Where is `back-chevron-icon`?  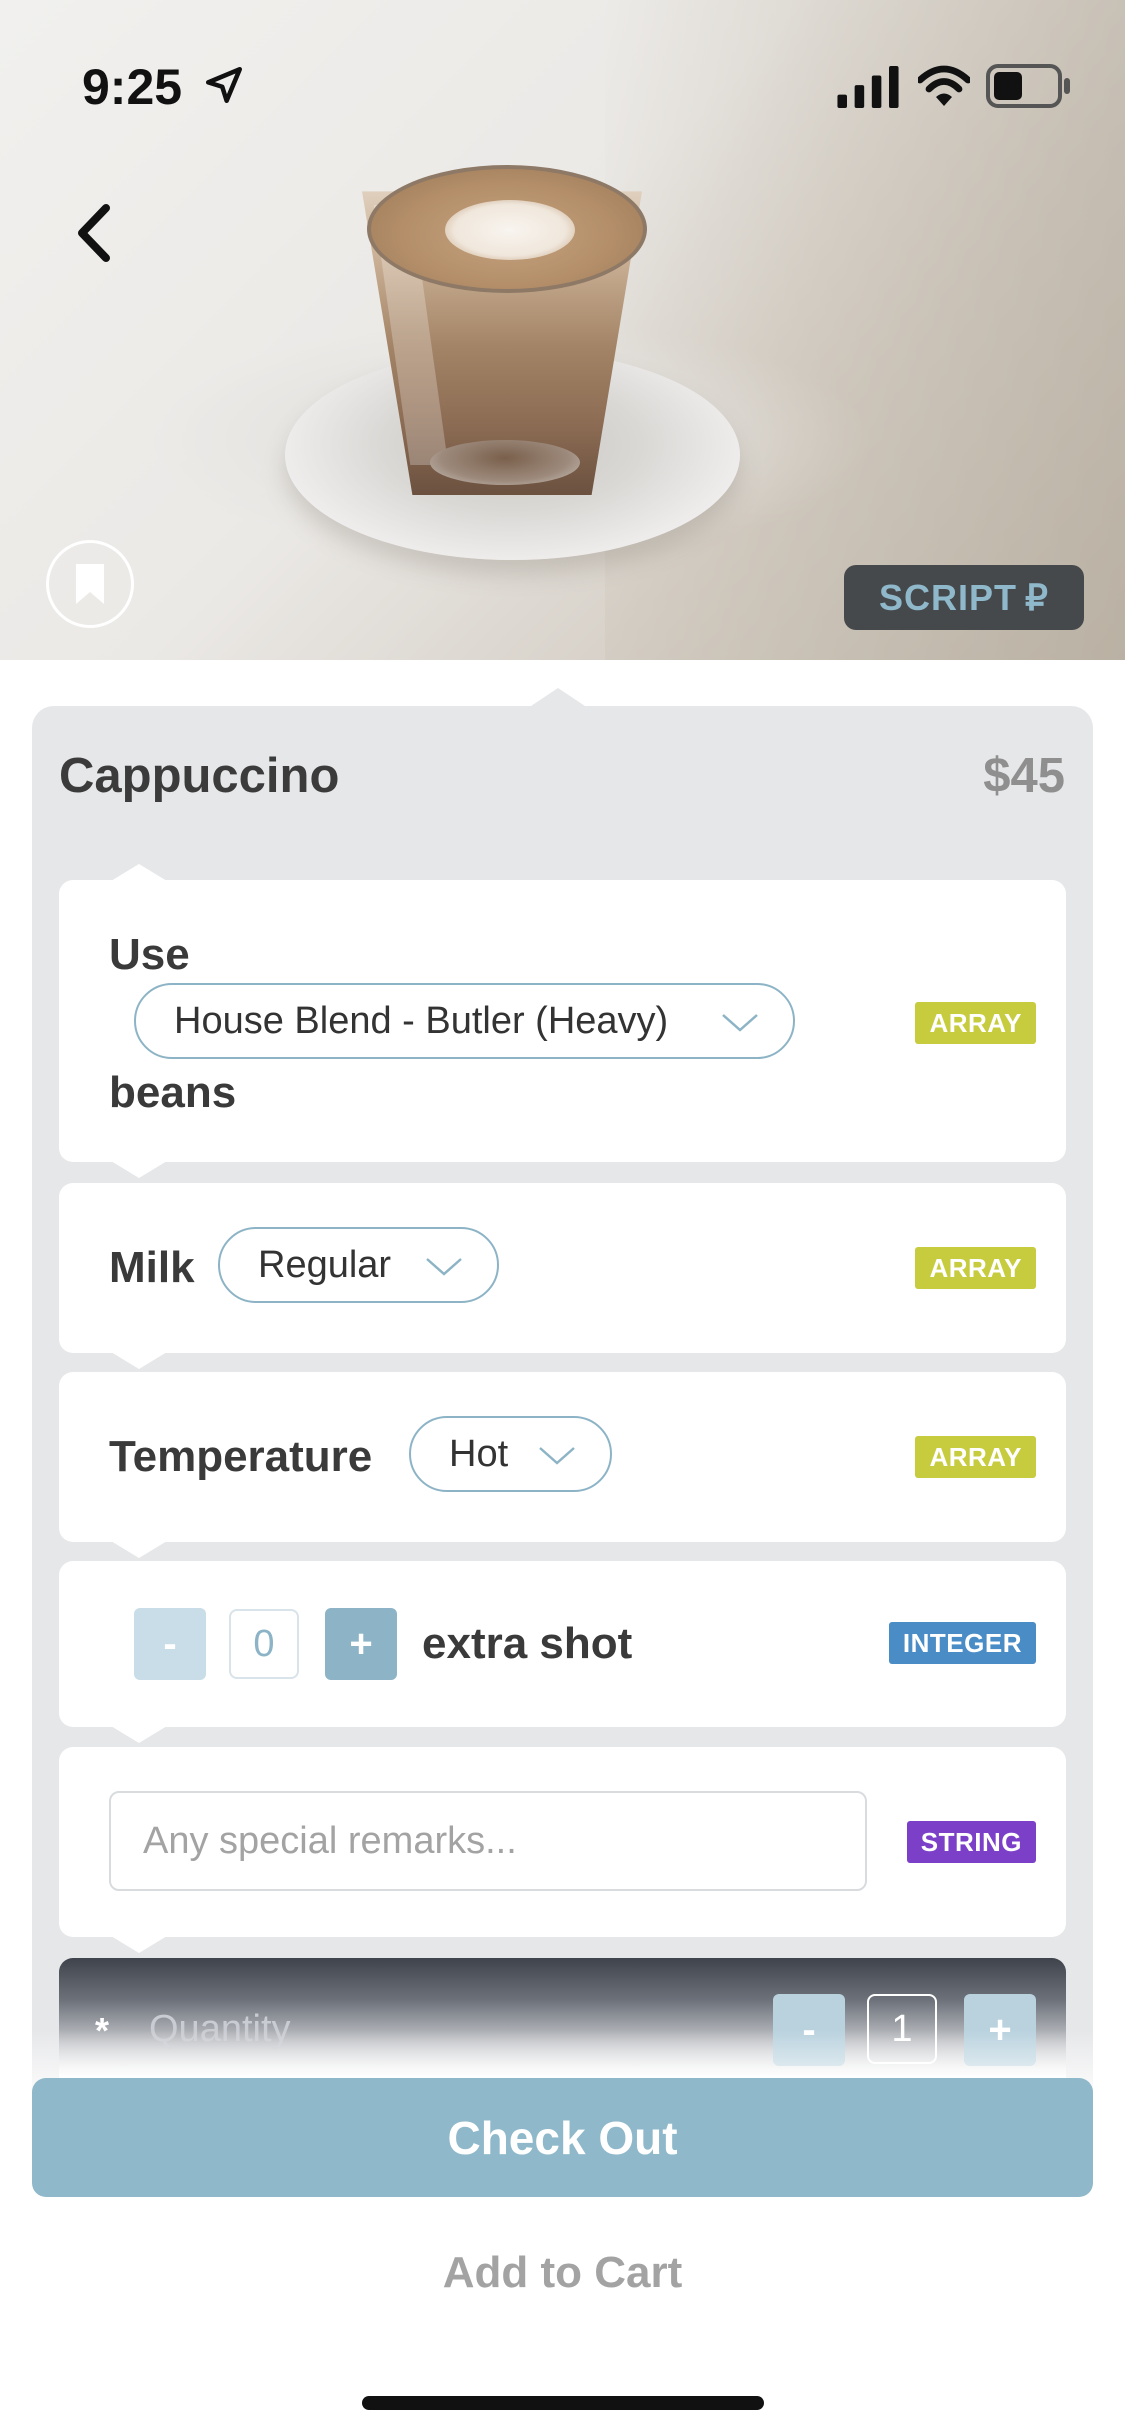
back-chevron-icon is located at coordinates (95, 233).